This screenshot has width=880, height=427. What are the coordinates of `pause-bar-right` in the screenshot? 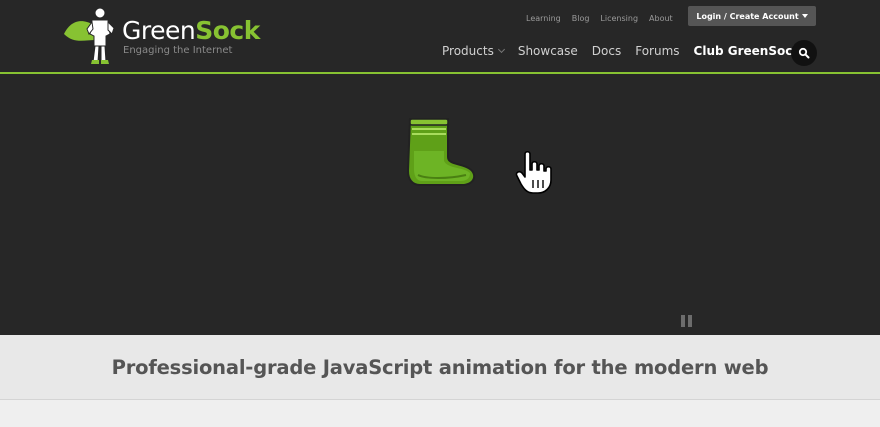 It's located at (690, 321).